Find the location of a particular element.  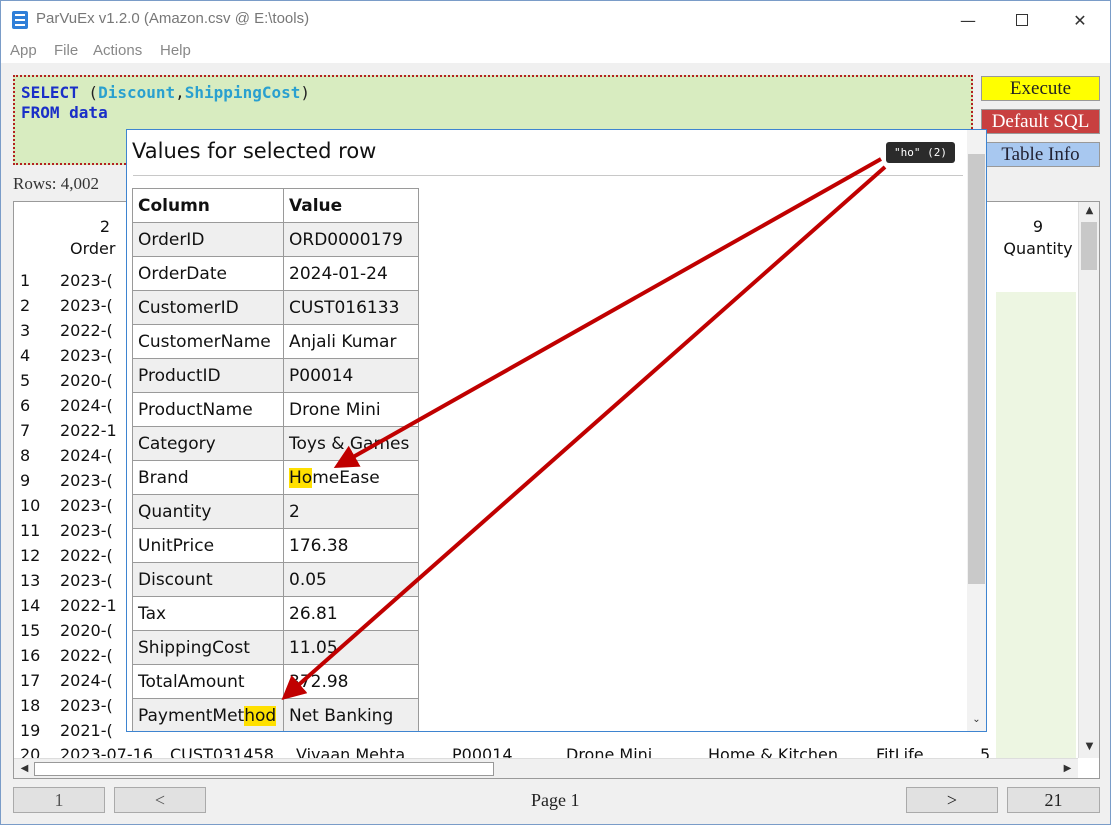

value-text: Anjali Kumar is located at coordinates (343, 341).